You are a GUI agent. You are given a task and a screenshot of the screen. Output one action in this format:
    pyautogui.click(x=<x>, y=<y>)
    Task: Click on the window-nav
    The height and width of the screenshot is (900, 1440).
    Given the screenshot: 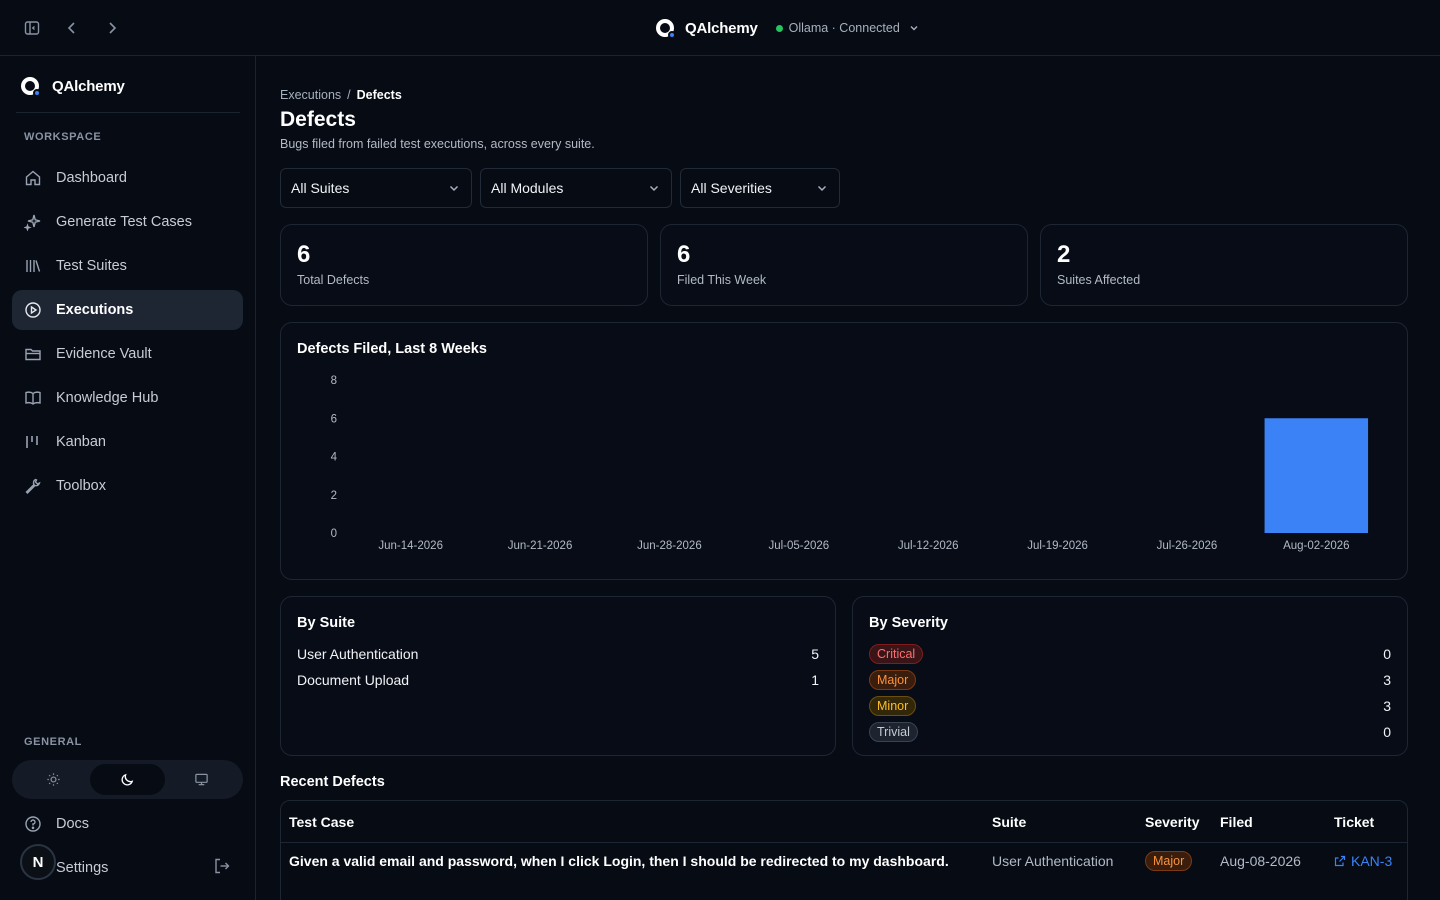 What is the action you would take?
    pyautogui.click(x=72, y=28)
    